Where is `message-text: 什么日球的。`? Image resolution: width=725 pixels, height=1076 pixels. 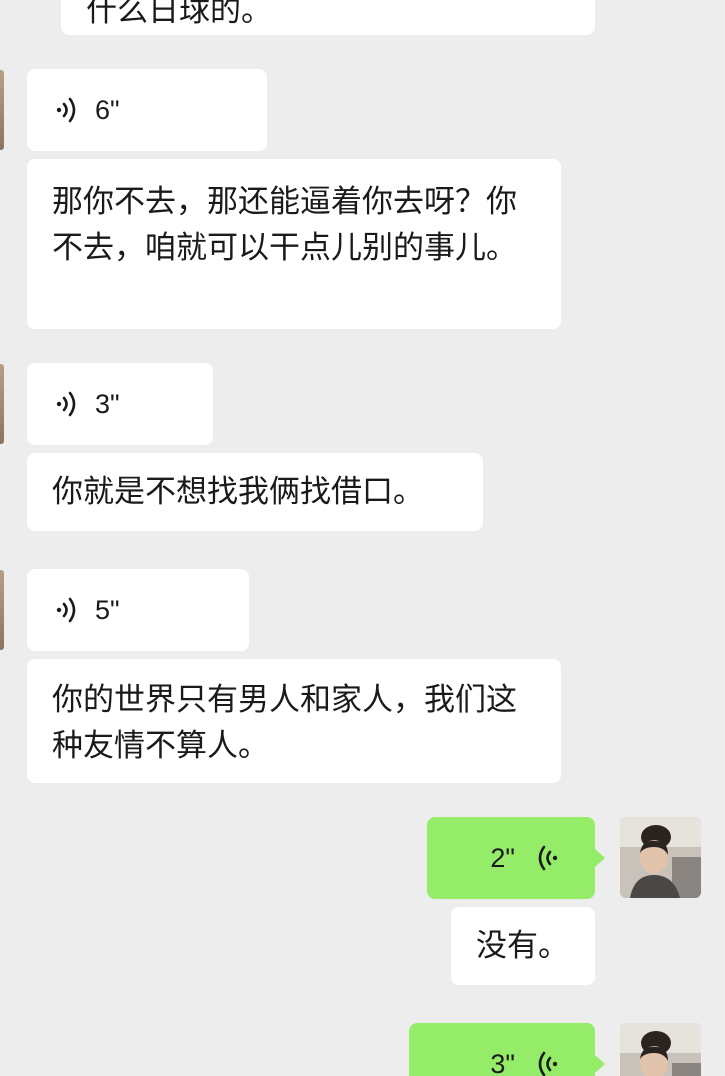
message-text: 什么日球的。 is located at coordinates (179, 14).